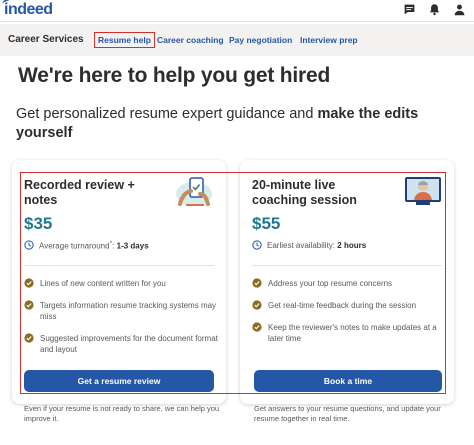 The height and width of the screenshot is (445, 474). Describe the element at coordinates (330, 283) in the screenshot. I see `feature-text: Address your top resume concerns` at that location.